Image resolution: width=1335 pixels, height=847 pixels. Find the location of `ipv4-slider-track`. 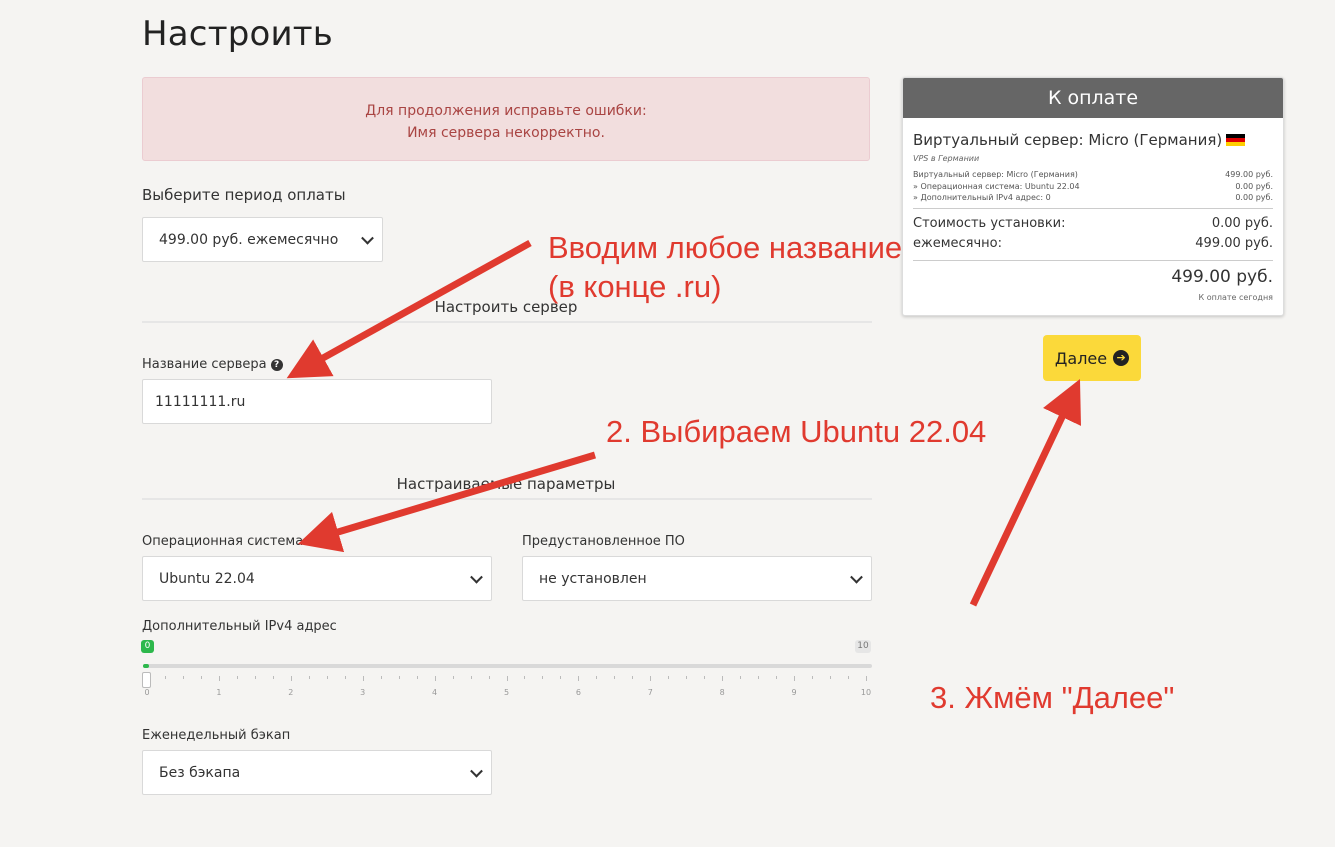

ipv4-slider-track is located at coordinates (507, 666).